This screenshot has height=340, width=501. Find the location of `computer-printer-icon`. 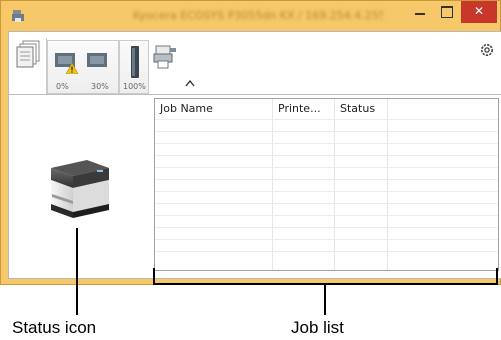

computer-printer-icon is located at coordinates (164, 57).